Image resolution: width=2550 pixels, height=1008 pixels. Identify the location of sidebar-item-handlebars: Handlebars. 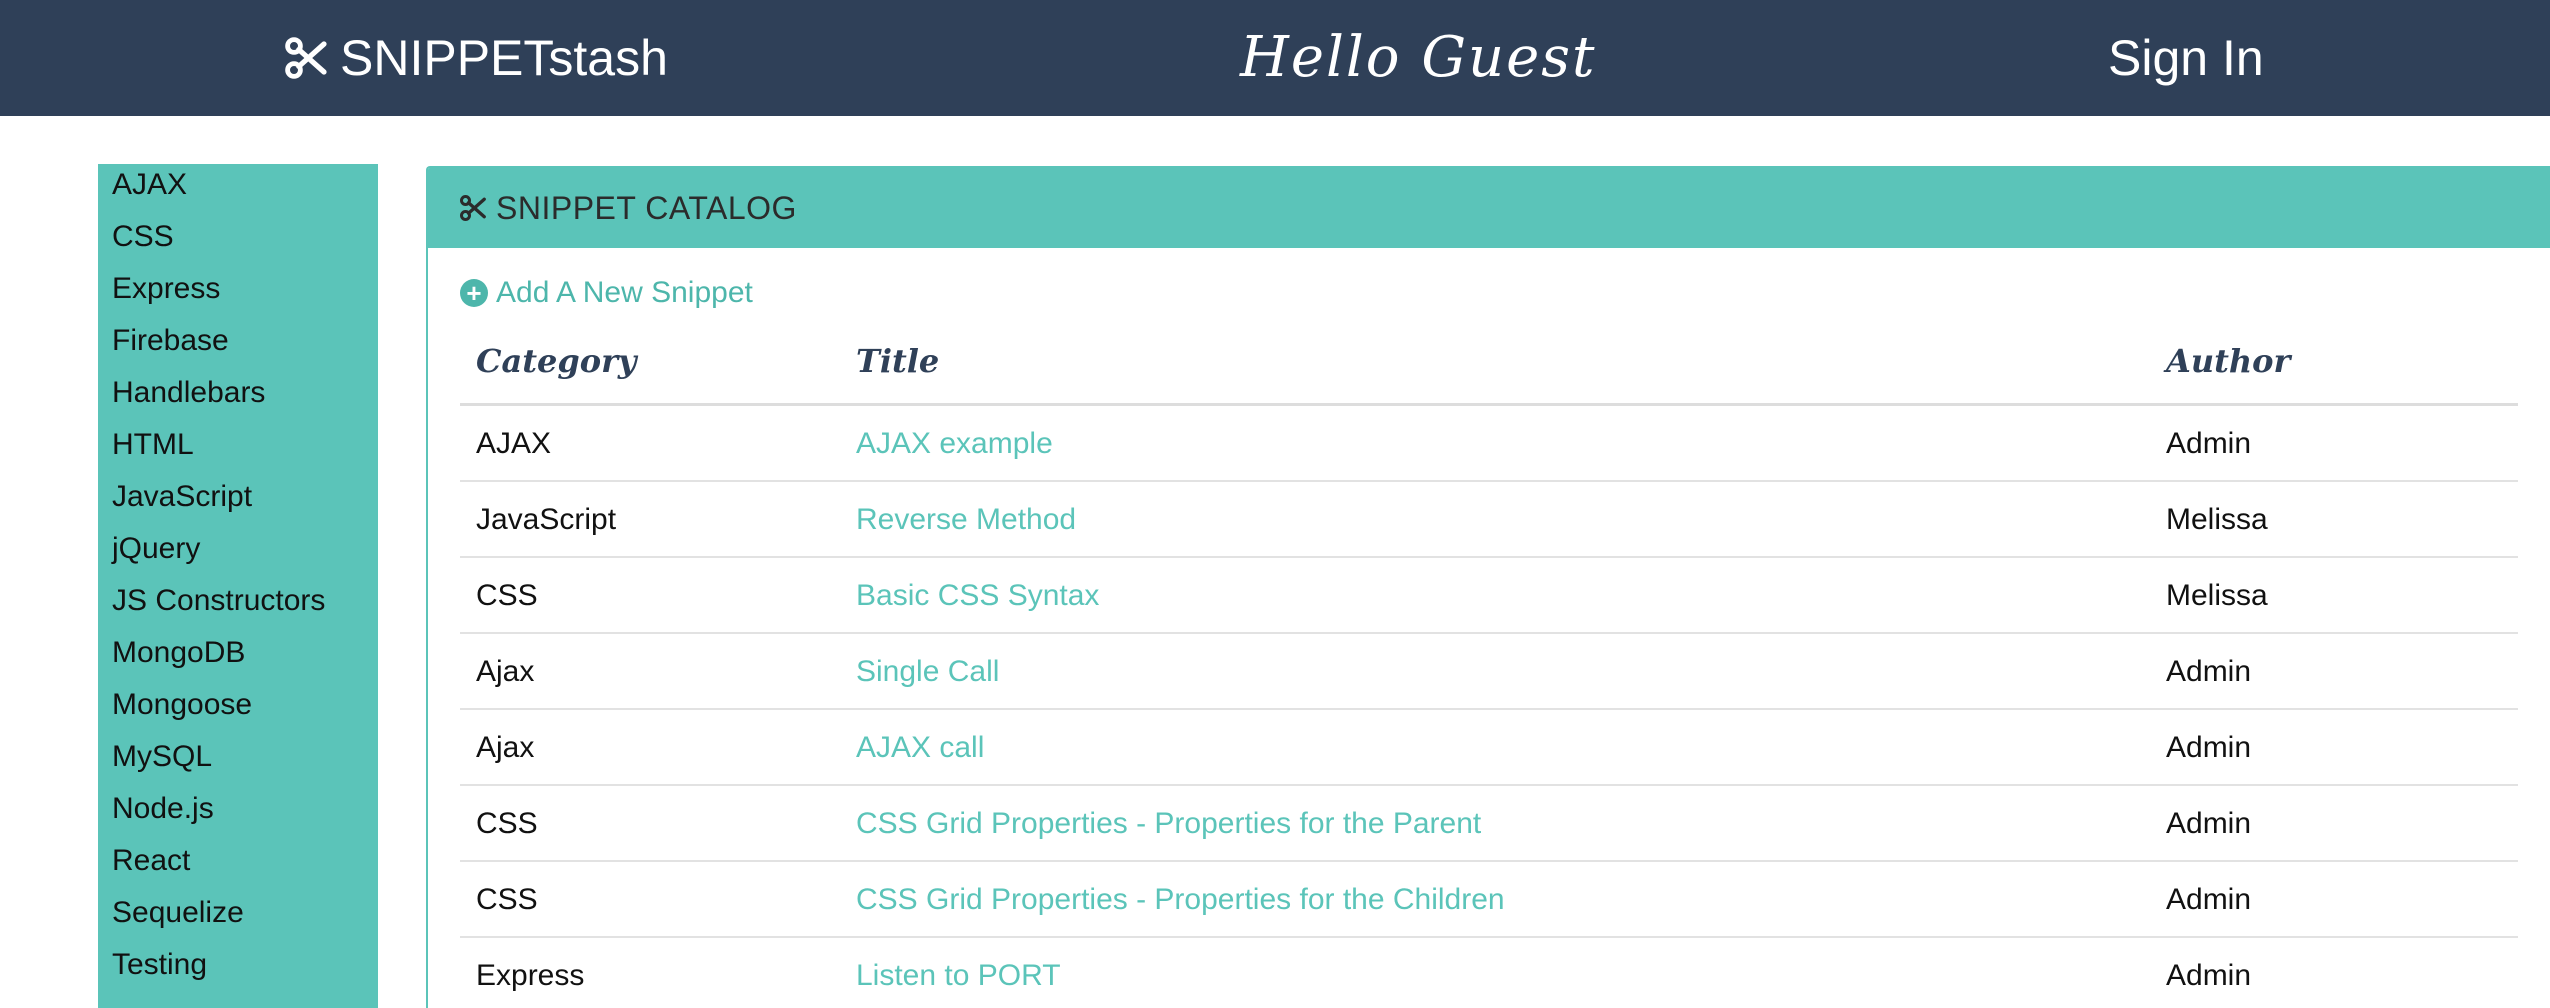
(238, 398).